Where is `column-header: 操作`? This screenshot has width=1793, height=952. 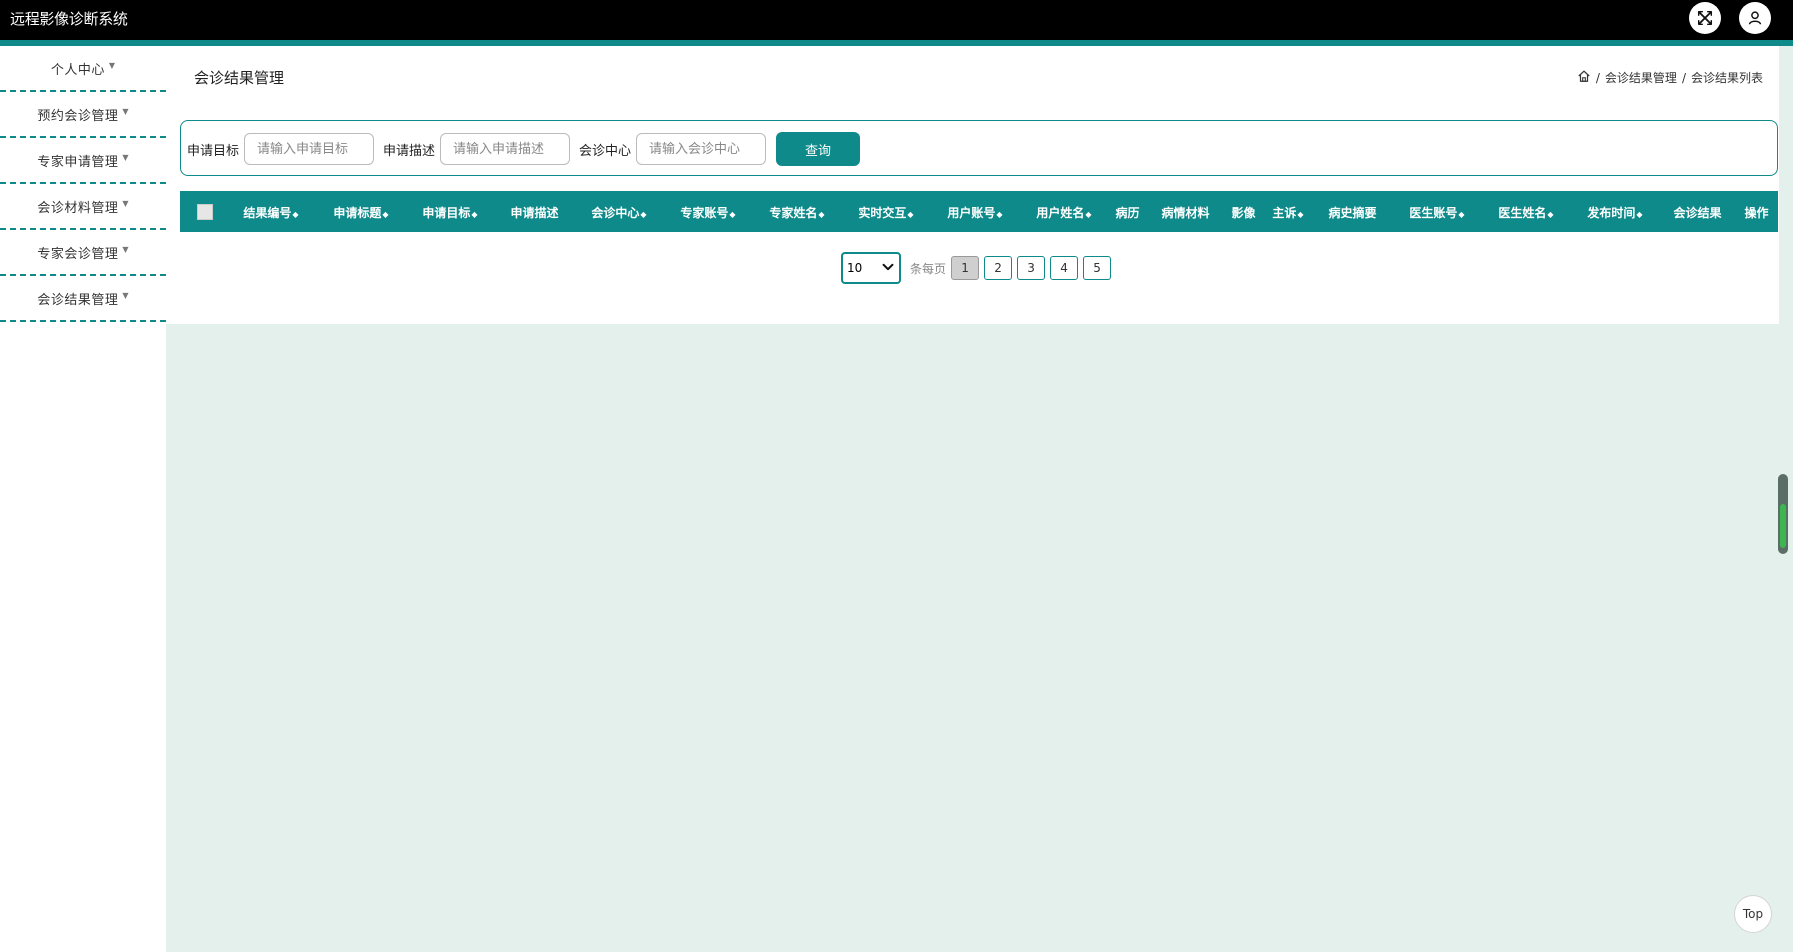
column-header: 操作 is located at coordinates (1756, 213).